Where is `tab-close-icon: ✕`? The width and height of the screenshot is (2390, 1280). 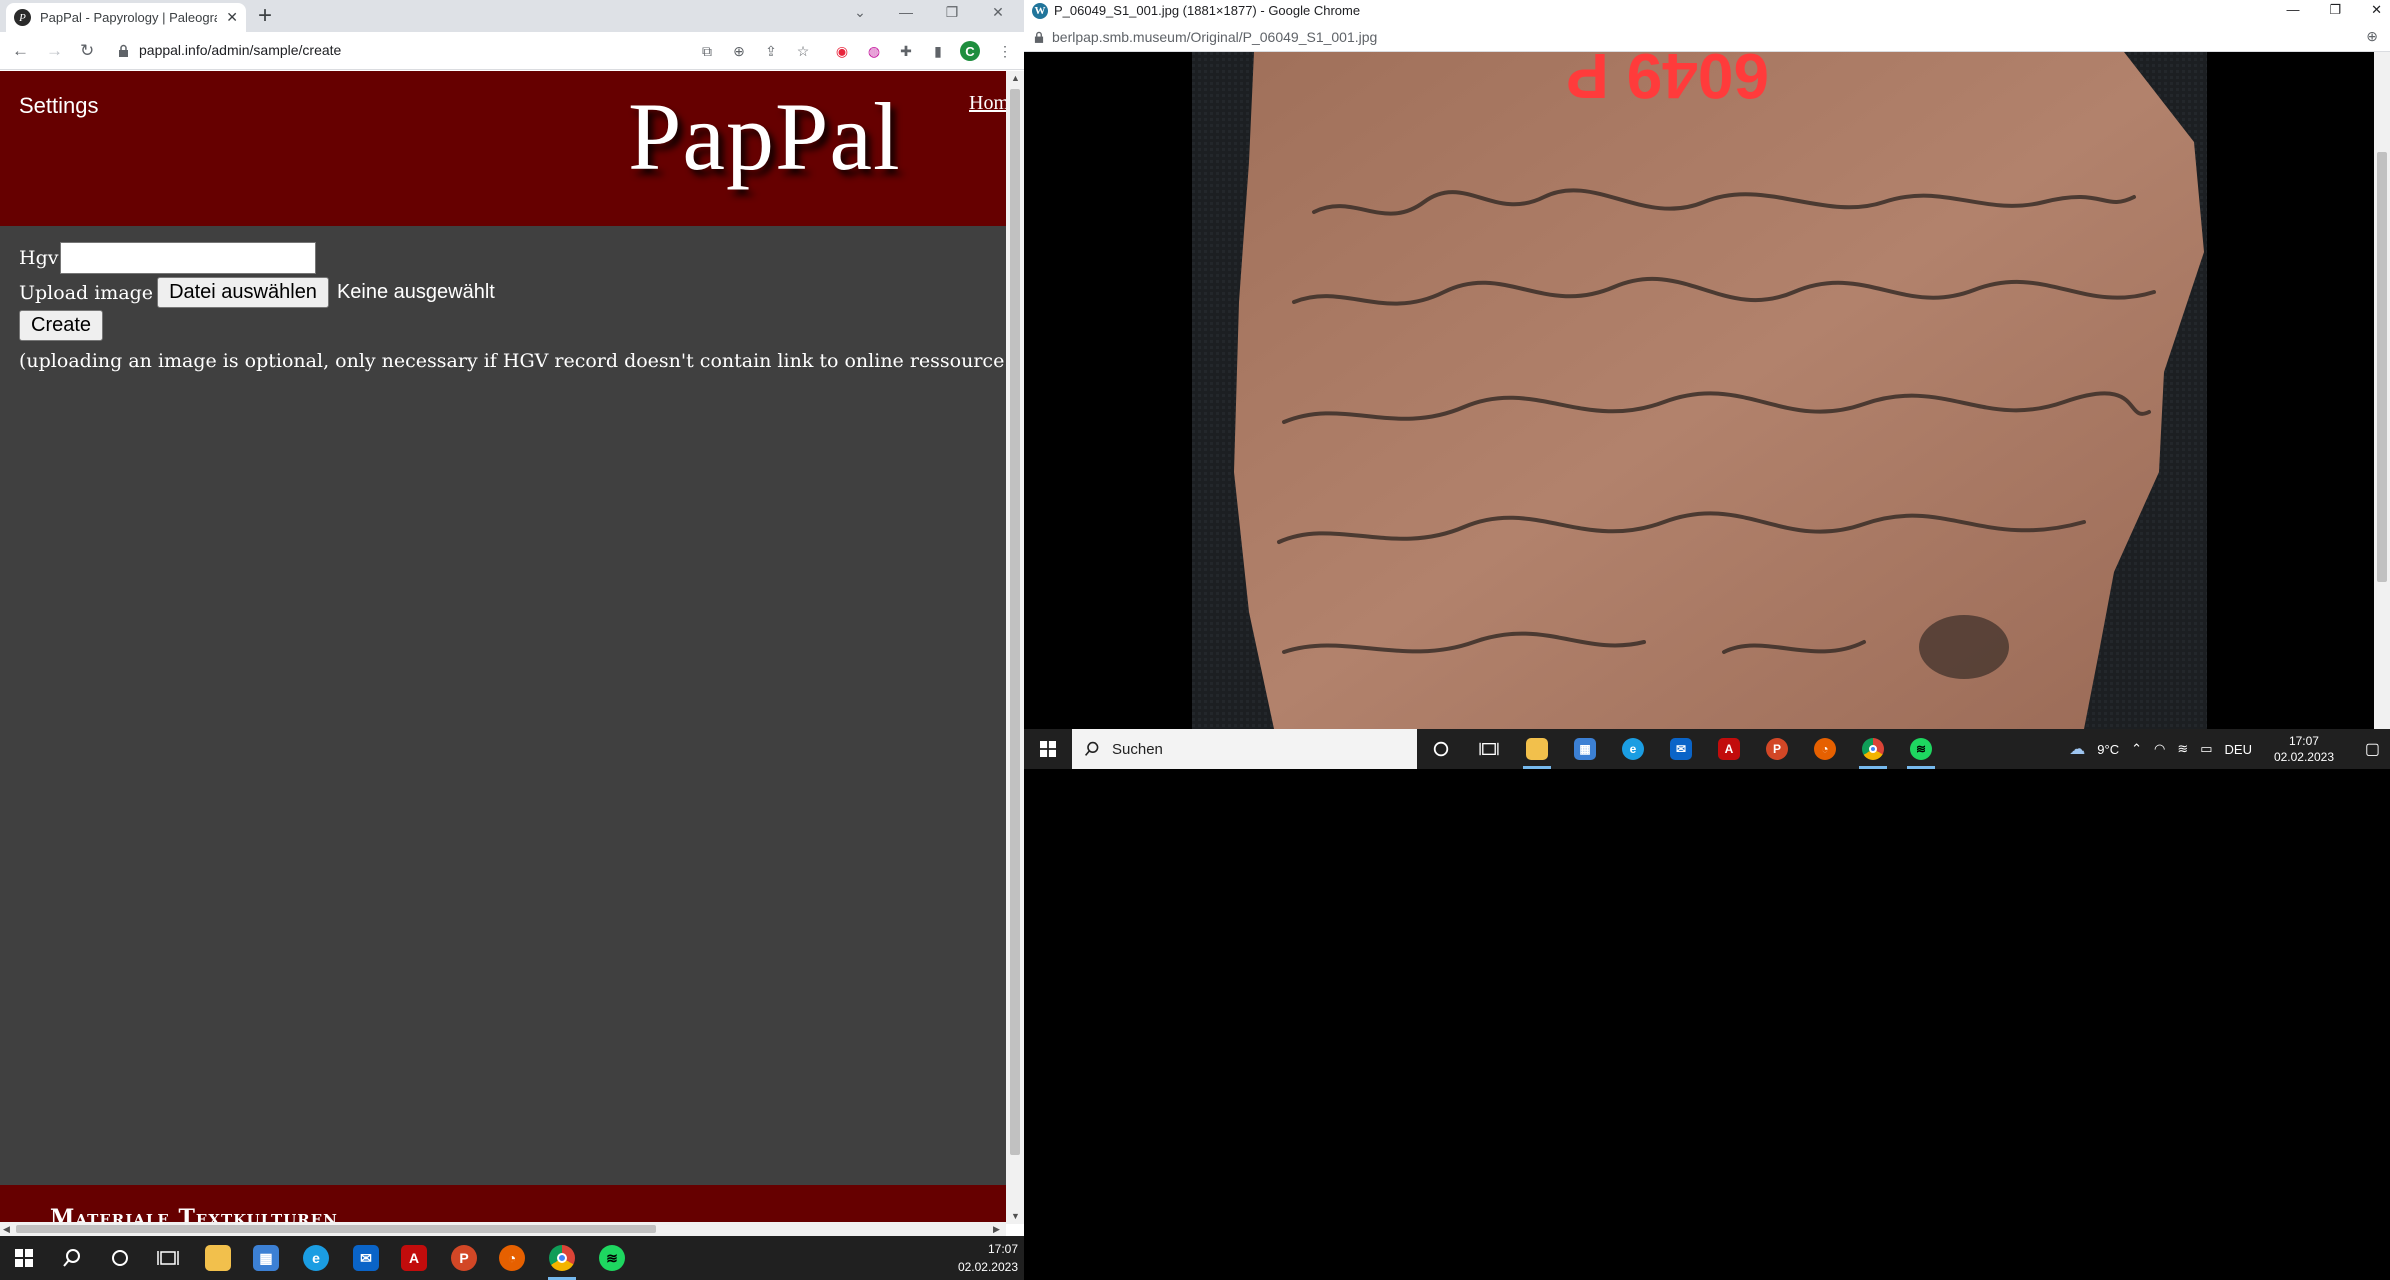 tab-close-icon: ✕ is located at coordinates (232, 17).